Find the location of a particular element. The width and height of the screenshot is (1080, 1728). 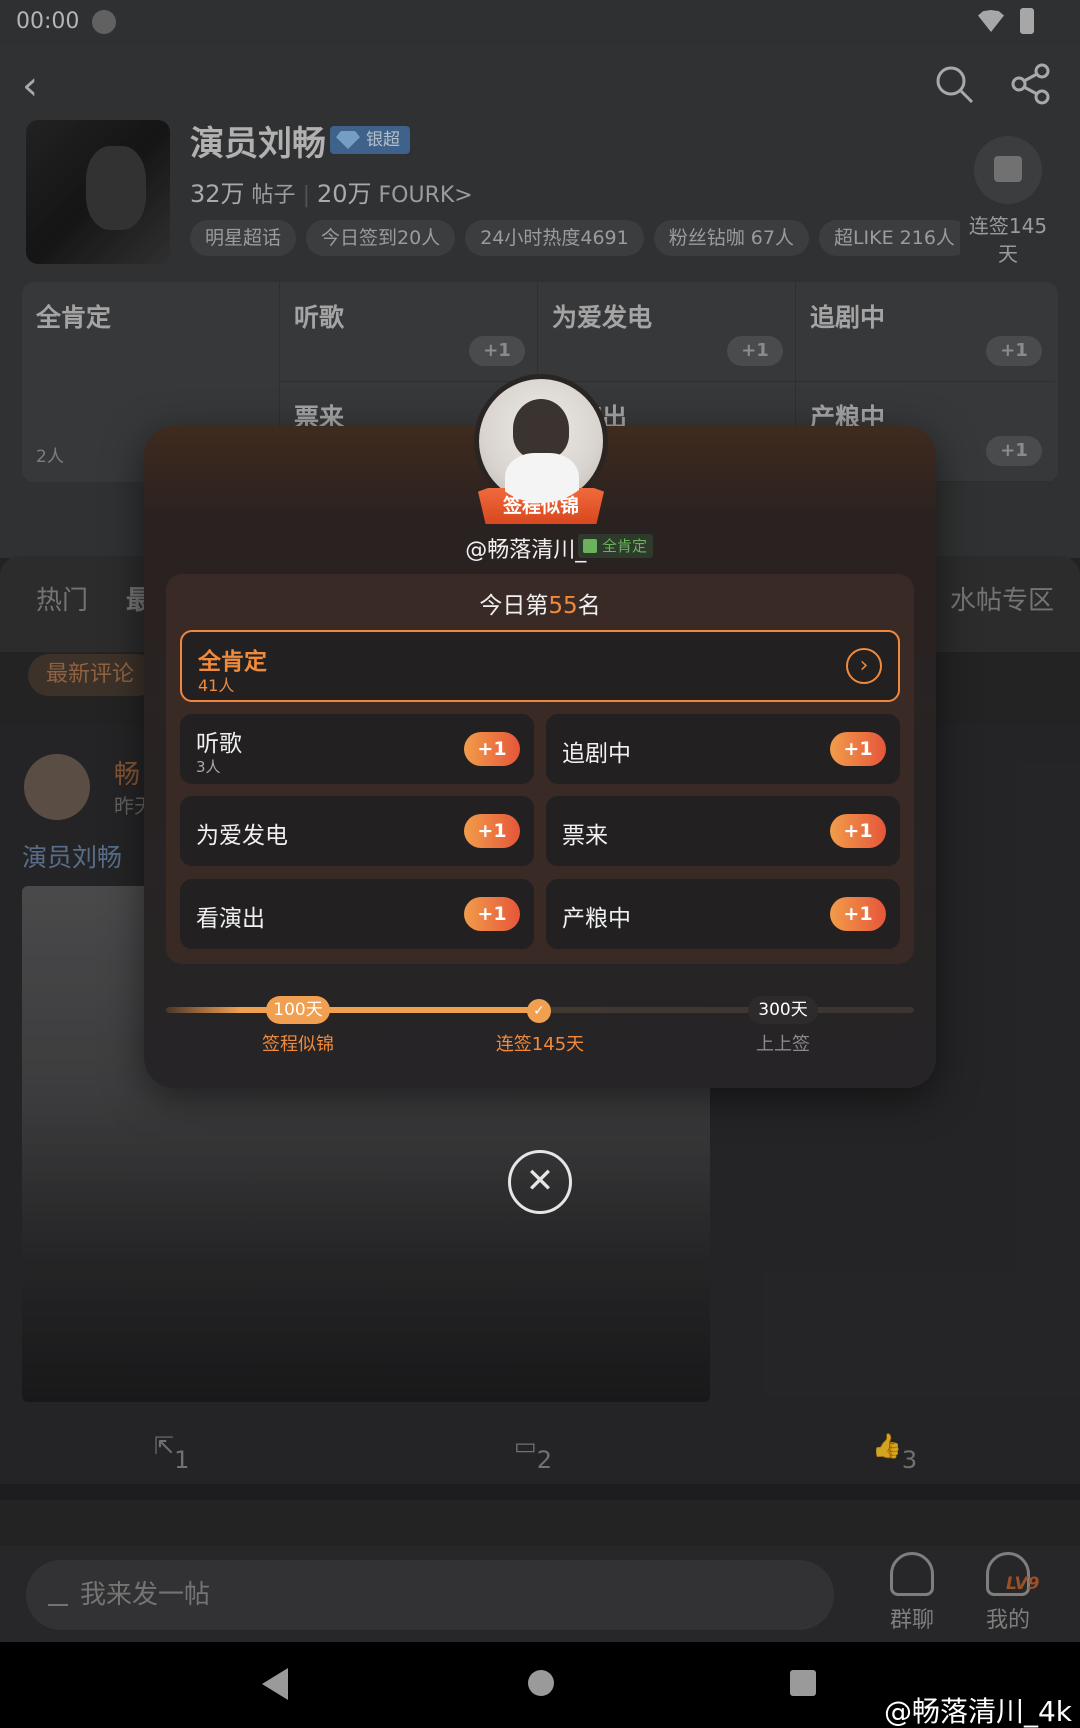

modal-user-tag: 全肯定 is located at coordinates (616, 546).